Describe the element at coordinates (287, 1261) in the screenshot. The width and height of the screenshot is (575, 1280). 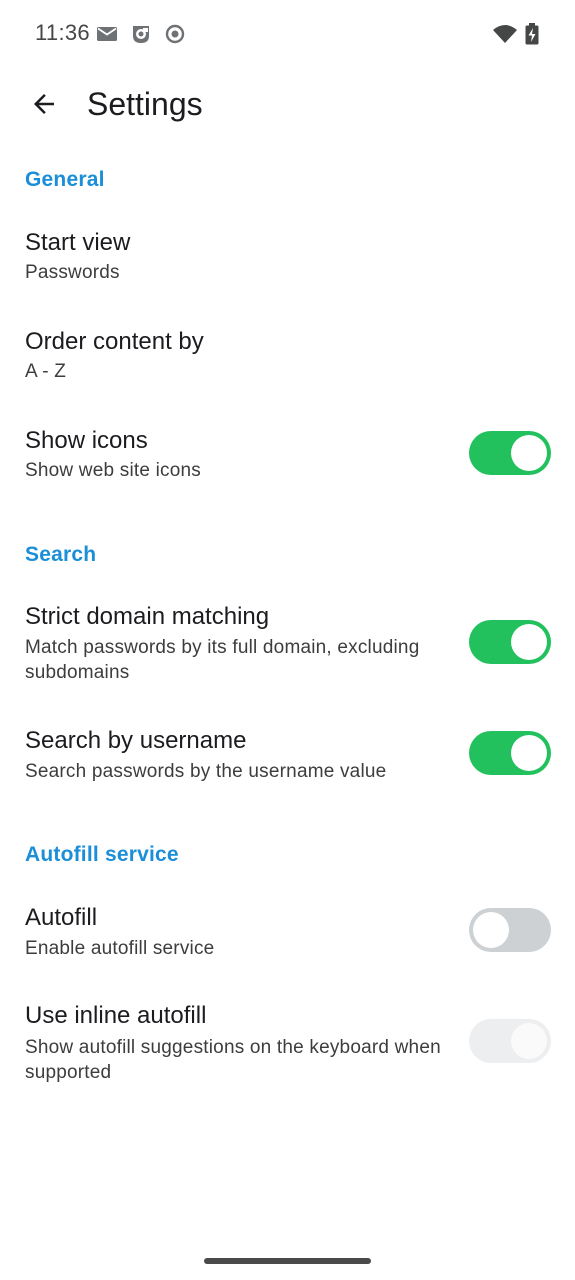
I see `gesture-nav-handle` at that location.